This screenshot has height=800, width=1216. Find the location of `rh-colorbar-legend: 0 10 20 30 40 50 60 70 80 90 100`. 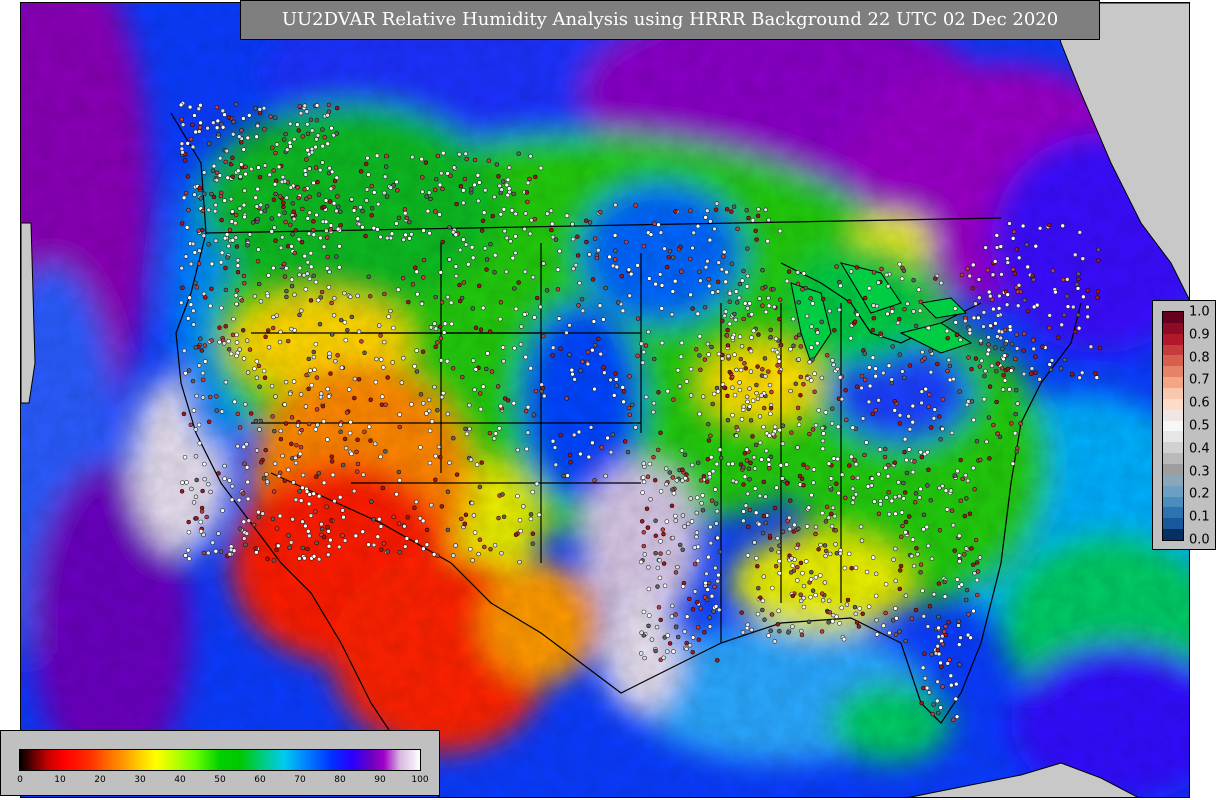

rh-colorbar-legend: 0 10 20 30 40 50 60 70 80 90 100 is located at coordinates (220, 763).